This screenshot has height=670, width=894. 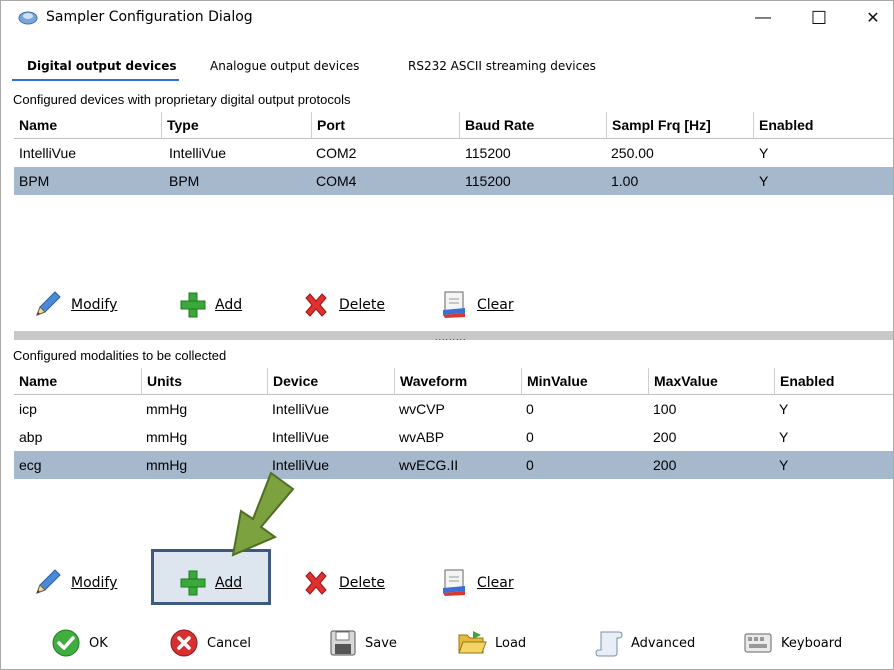 I want to click on devices-modify-button: Modify, so click(x=74, y=305).